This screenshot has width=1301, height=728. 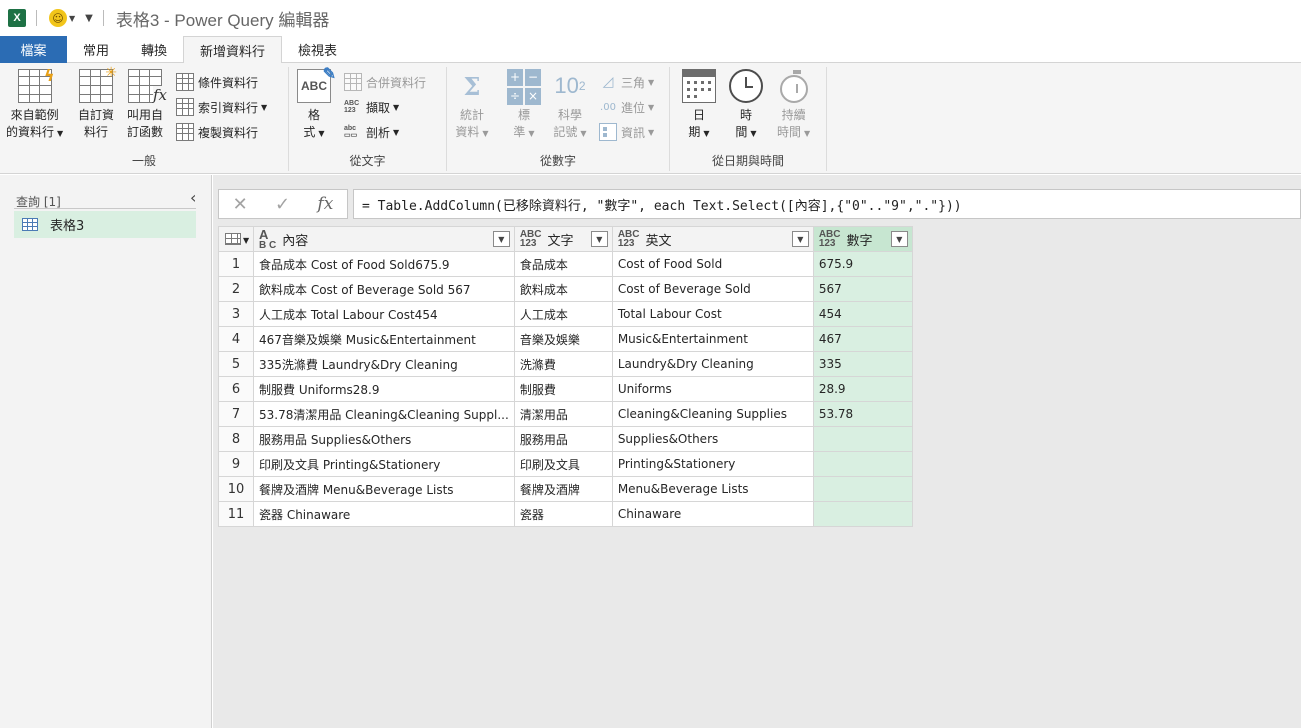 What do you see at coordinates (105, 224) in the screenshot?
I see `query-item: 表格3` at bounding box center [105, 224].